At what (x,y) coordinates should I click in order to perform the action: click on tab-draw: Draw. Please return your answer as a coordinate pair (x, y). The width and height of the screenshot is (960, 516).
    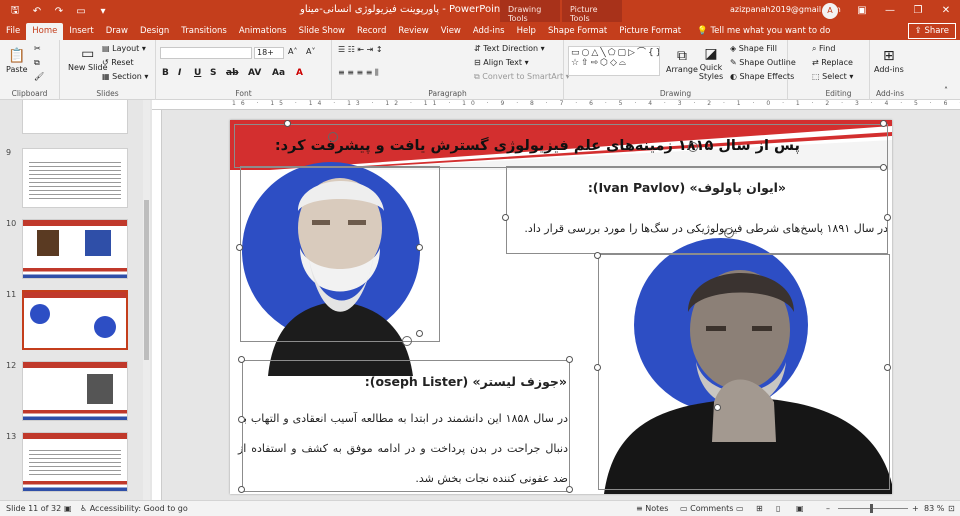
    Looking at the image, I should click on (117, 31).